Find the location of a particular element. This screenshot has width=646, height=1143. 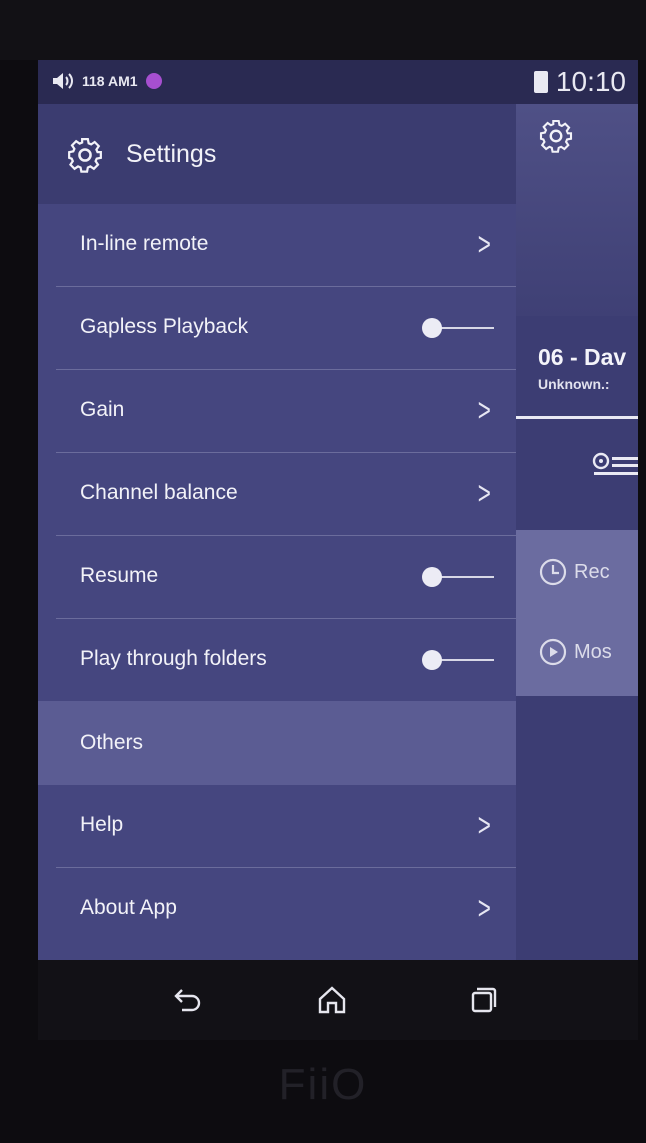

setting-channel-balance: Channel balance > is located at coordinates (286, 494).